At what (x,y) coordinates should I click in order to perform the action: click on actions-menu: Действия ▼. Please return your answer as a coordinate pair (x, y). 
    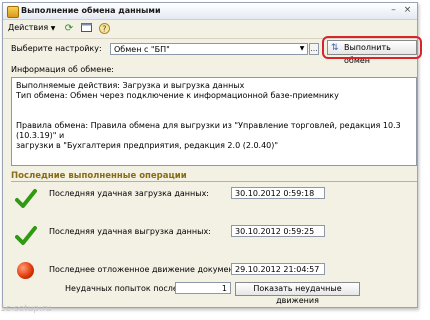
    Looking at the image, I should click on (31, 27).